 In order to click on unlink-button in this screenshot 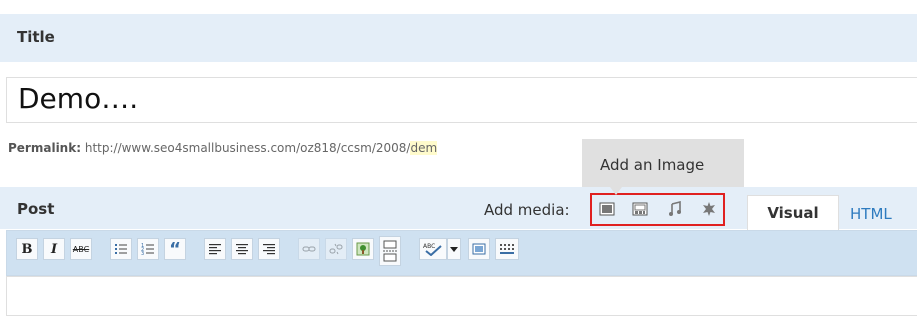, I will do `click(336, 249)`.